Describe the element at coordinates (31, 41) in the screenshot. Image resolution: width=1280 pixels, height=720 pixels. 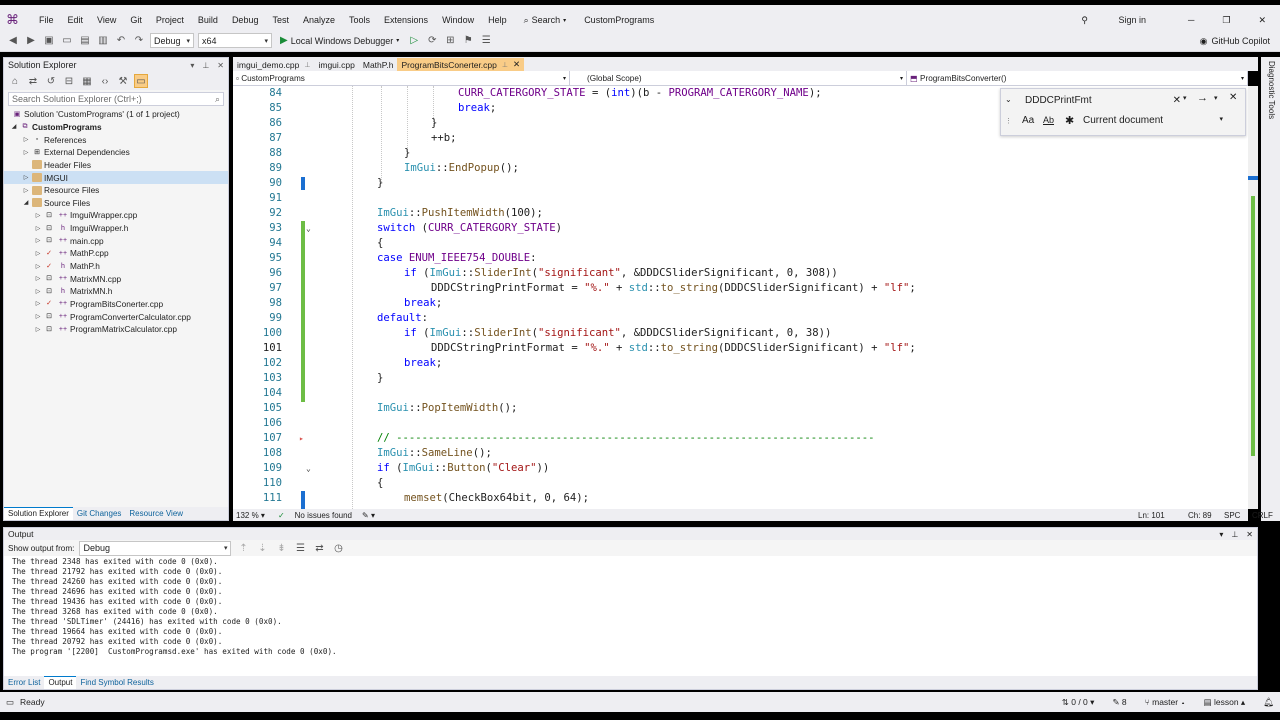
I see `forward-icon: ▶` at that location.